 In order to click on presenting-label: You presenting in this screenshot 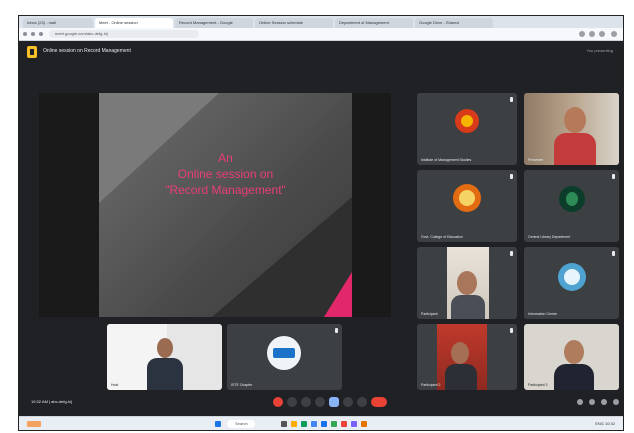, I will do `click(599, 50)`.